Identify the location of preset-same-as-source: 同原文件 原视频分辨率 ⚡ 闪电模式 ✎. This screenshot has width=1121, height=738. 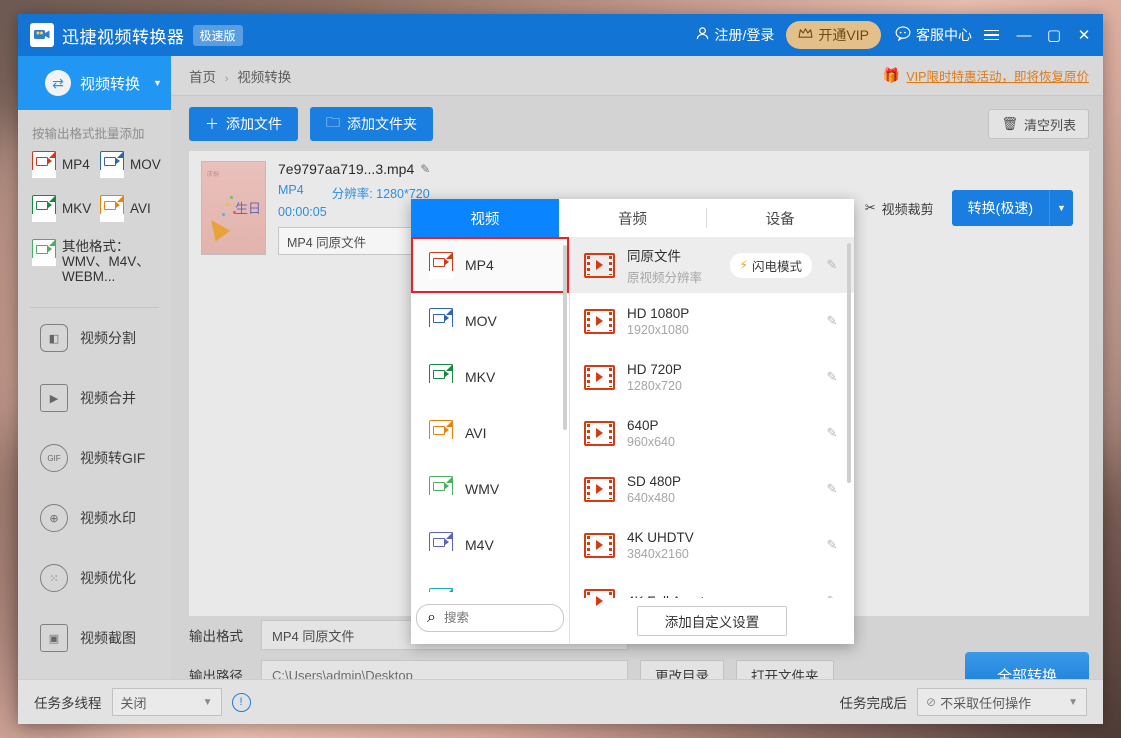
(712, 265).